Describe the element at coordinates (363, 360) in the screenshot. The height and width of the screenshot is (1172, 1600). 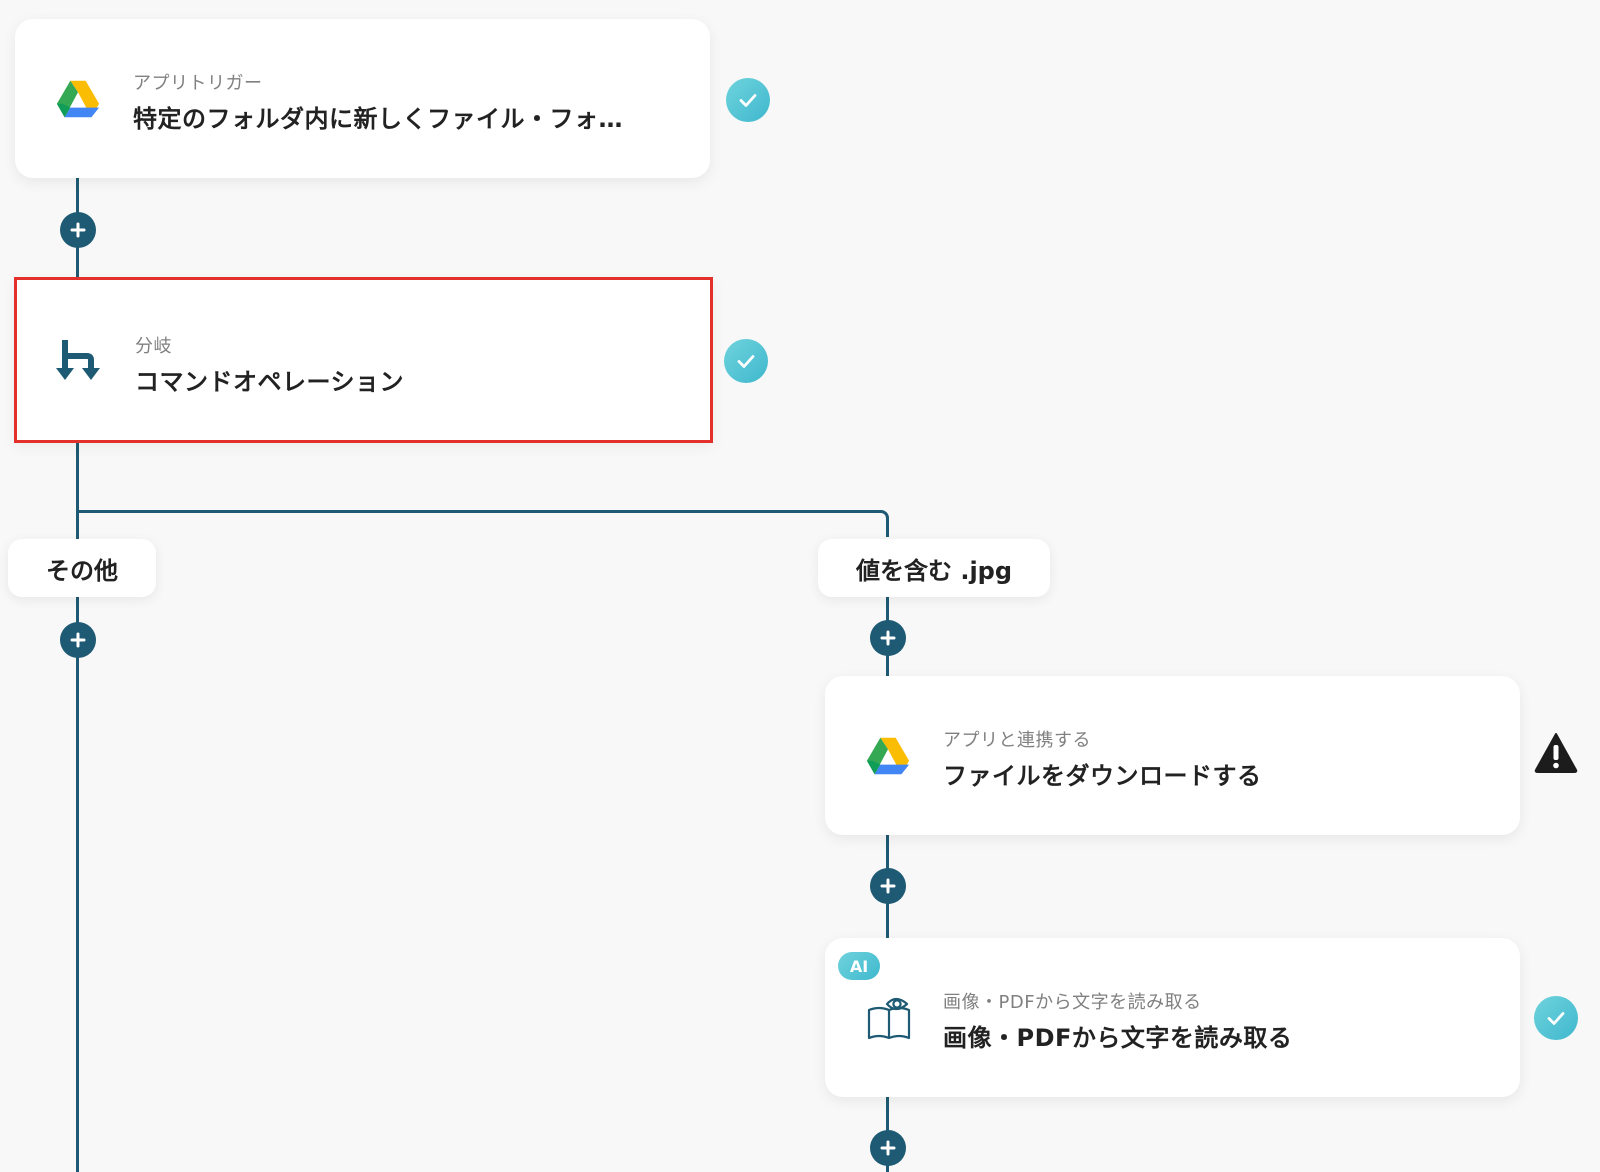
I see `branch-step-card: 分岐 コマンドオペレーション` at that location.